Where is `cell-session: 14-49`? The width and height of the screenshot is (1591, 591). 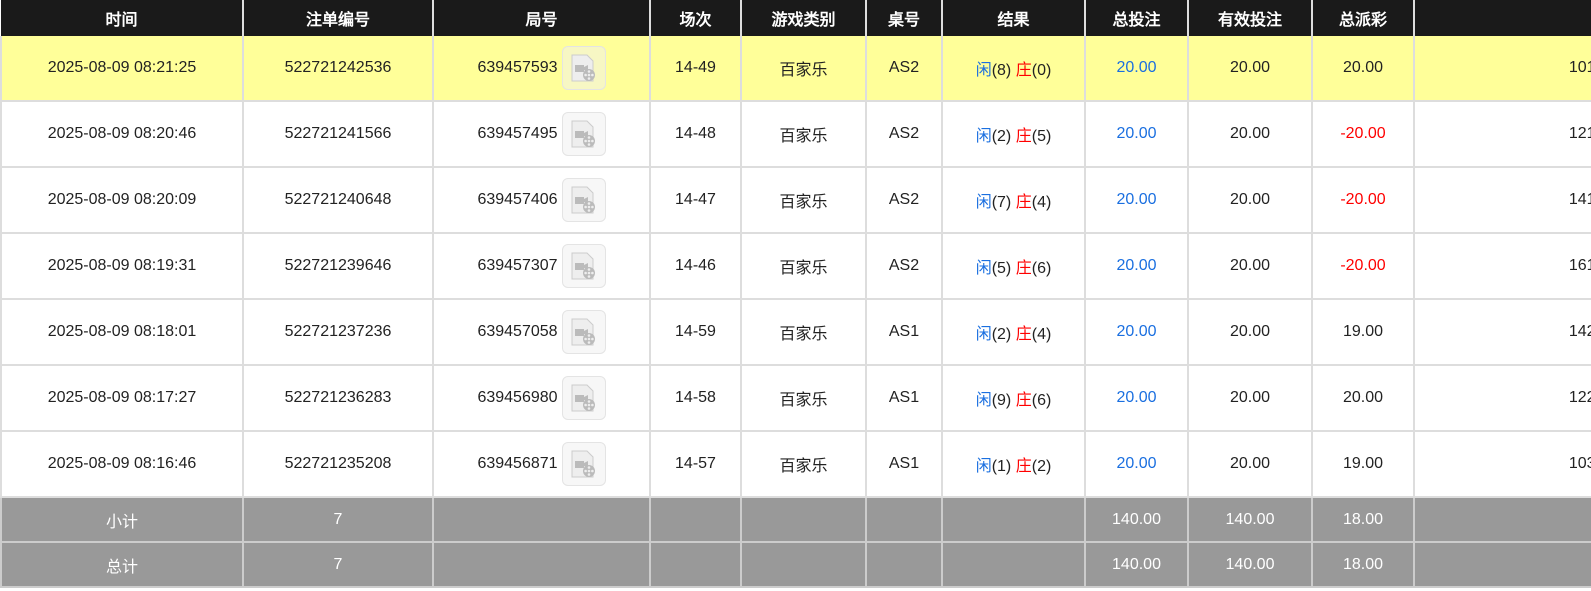
cell-session: 14-49 is located at coordinates (695, 69).